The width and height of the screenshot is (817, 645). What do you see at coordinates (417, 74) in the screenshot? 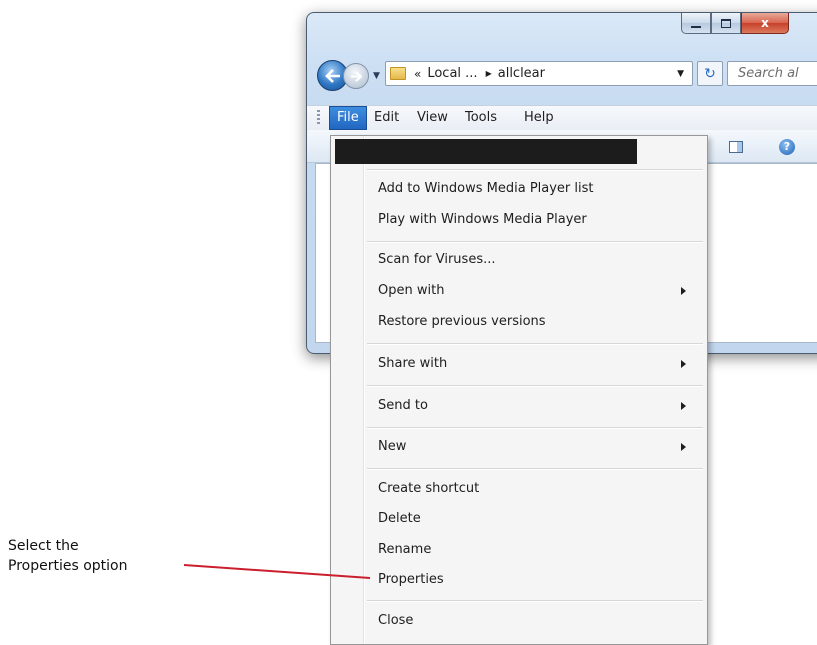
I see `breadcrumb-overflow: «` at bounding box center [417, 74].